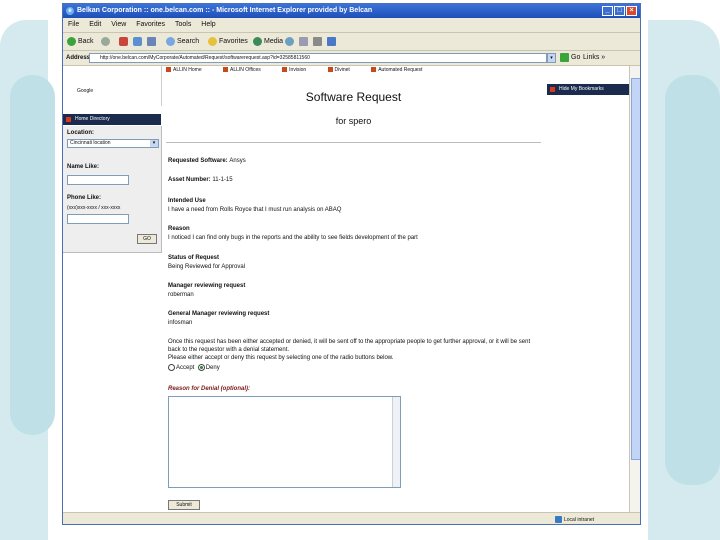 The image size is (720, 540). I want to click on asset-number-value: 11-1-15, so click(222, 180).